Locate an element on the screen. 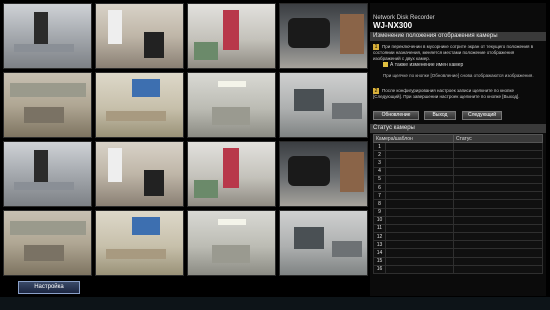 This screenshot has width=550, height=310. table-row: 14 is located at coordinates (458, 253).